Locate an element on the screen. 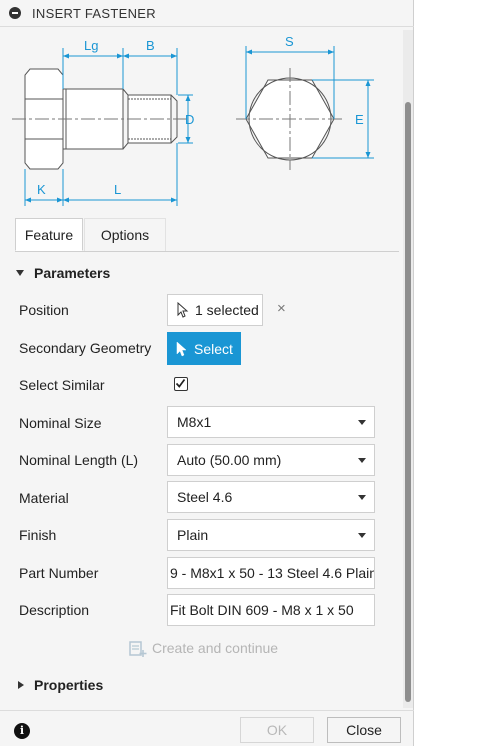 The width and height of the screenshot is (494, 746). nominal-length-label: Nominal Length (L) is located at coordinates (79, 460).